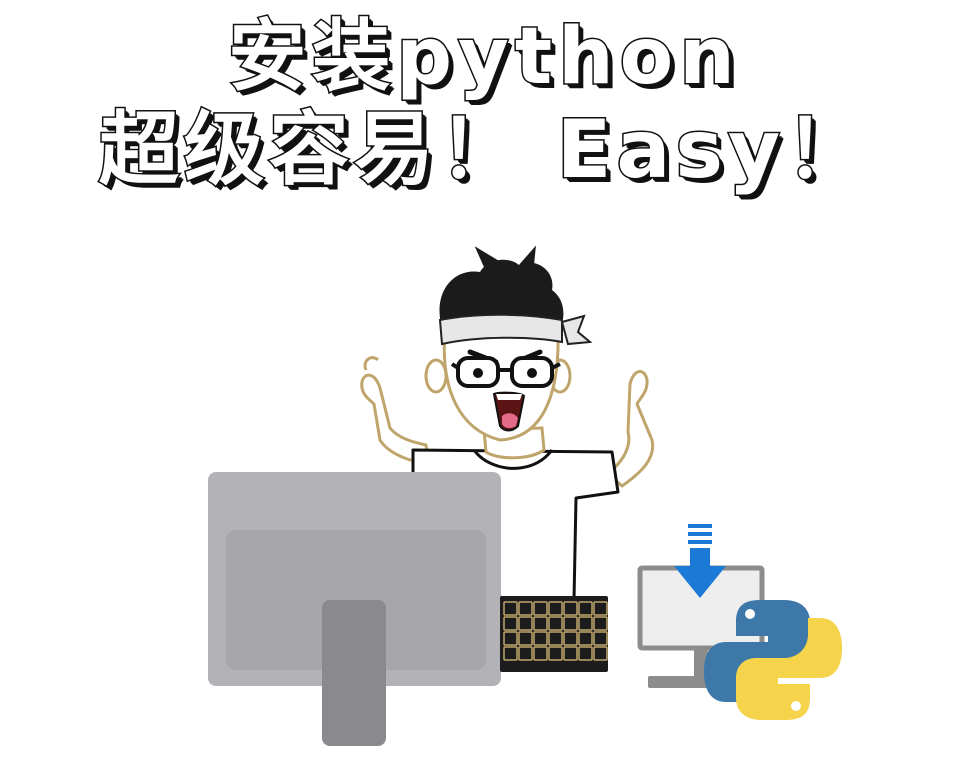 The image size is (969, 773). What do you see at coordinates (354, 673) in the screenshot?
I see `monitor-stand` at bounding box center [354, 673].